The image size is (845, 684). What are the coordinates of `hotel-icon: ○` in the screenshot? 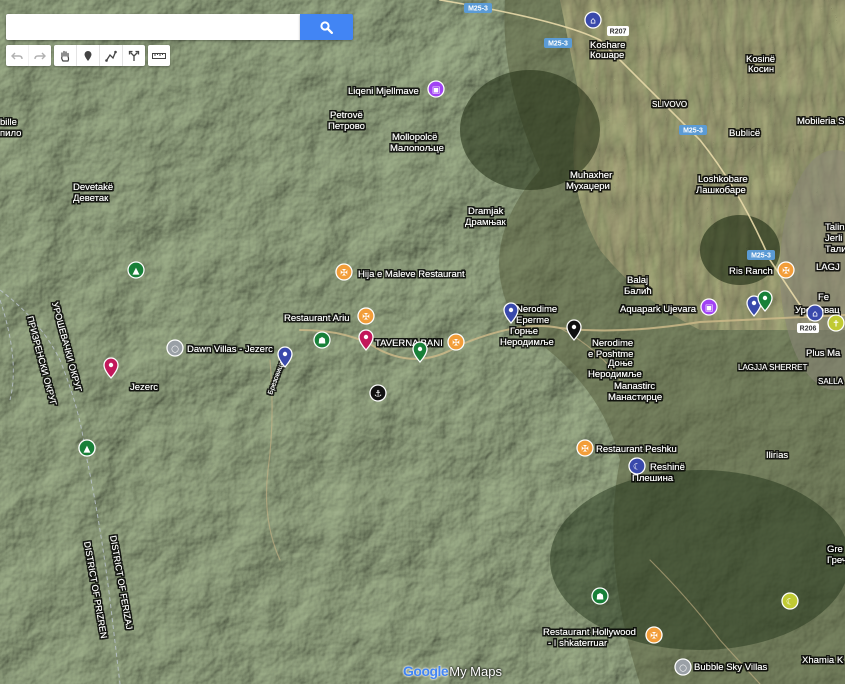 It's located at (175, 350).